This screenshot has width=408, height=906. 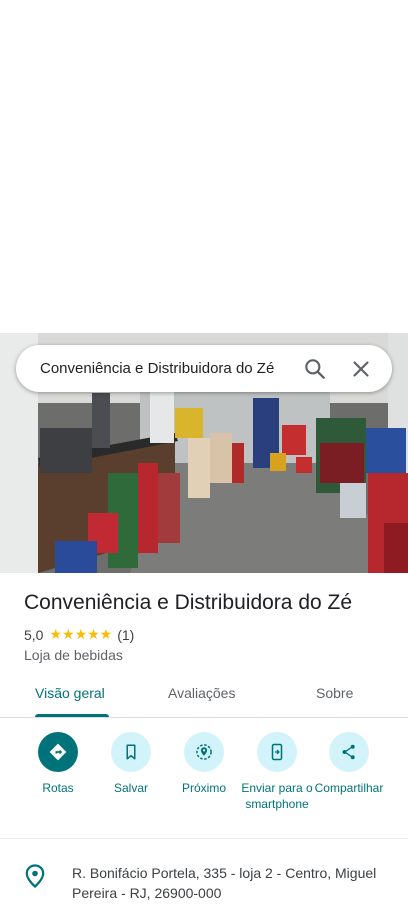 I want to click on share-button: Compartilhar, so click(x=349, y=764).